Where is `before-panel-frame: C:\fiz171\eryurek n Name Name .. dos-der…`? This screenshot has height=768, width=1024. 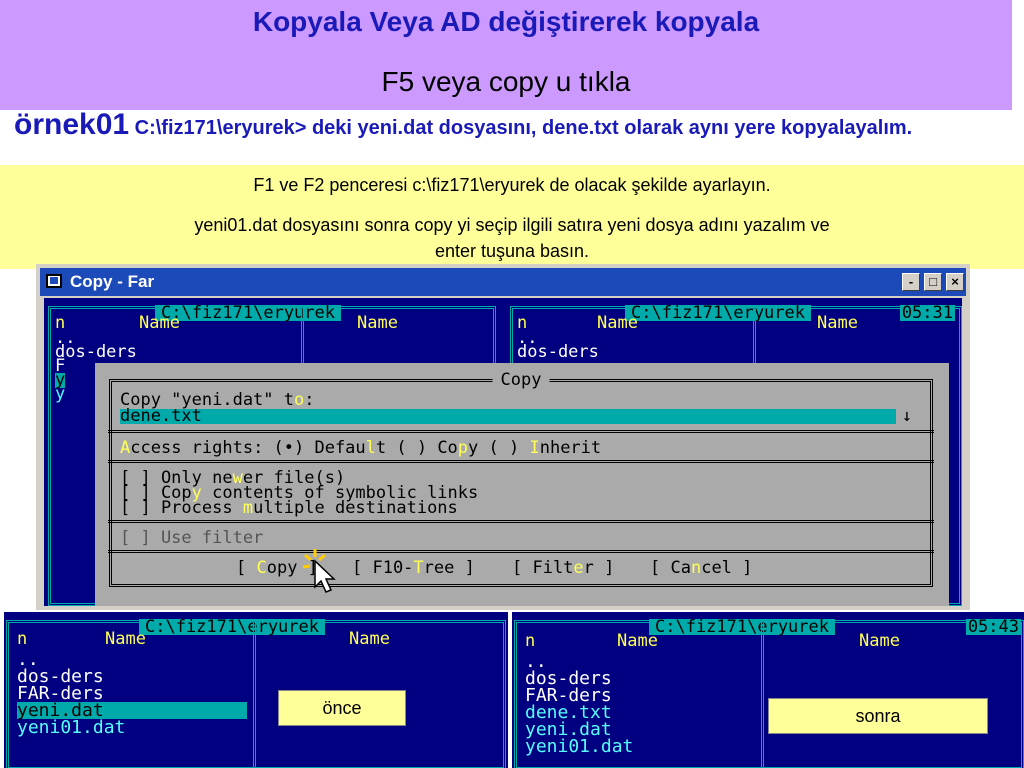 before-panel-frame: C:\fiz171\eryurek n Name Name .. dos-der… is located at coordinates (256, 693).